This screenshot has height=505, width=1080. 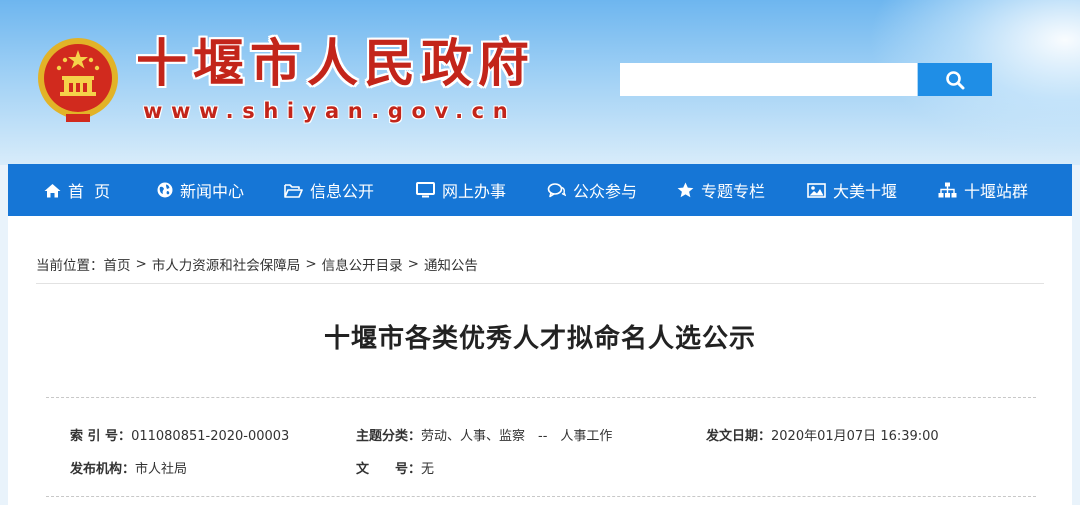 I want to click on breadcrumb-link-hrss-bureau: 市人力资源和社会保障局, so click(x=226, y=264).